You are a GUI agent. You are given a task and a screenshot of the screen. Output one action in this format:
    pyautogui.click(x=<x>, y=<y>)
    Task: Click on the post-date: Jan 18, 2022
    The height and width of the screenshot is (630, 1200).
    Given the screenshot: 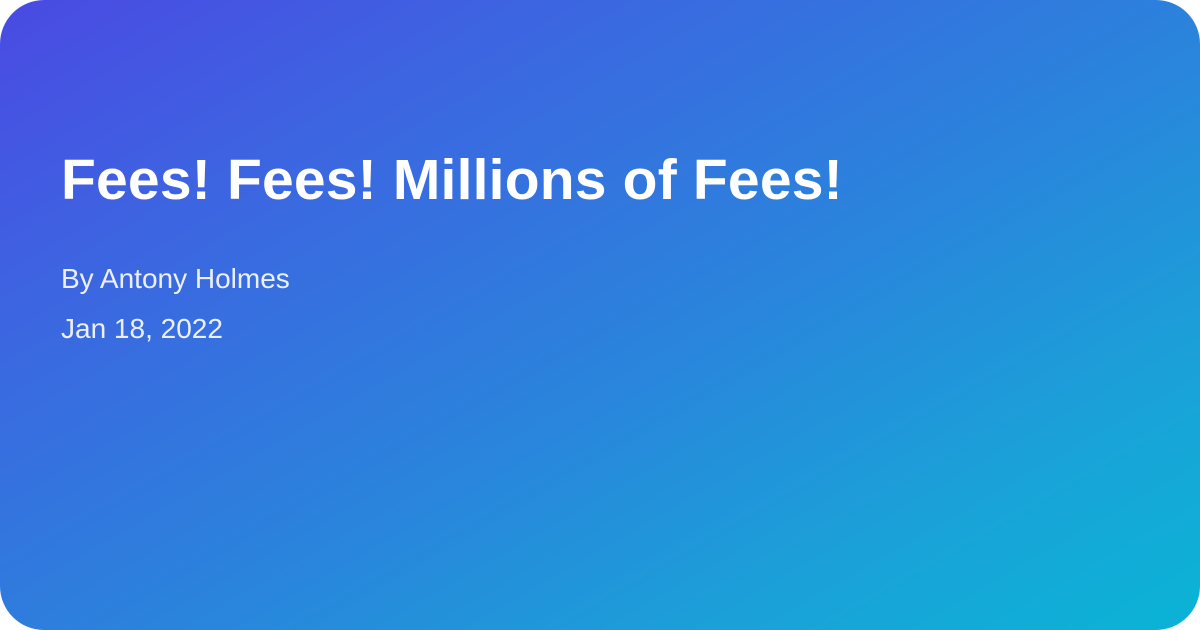 What is the action you would take?
    pyautogui.click(x=142, y=328)
    